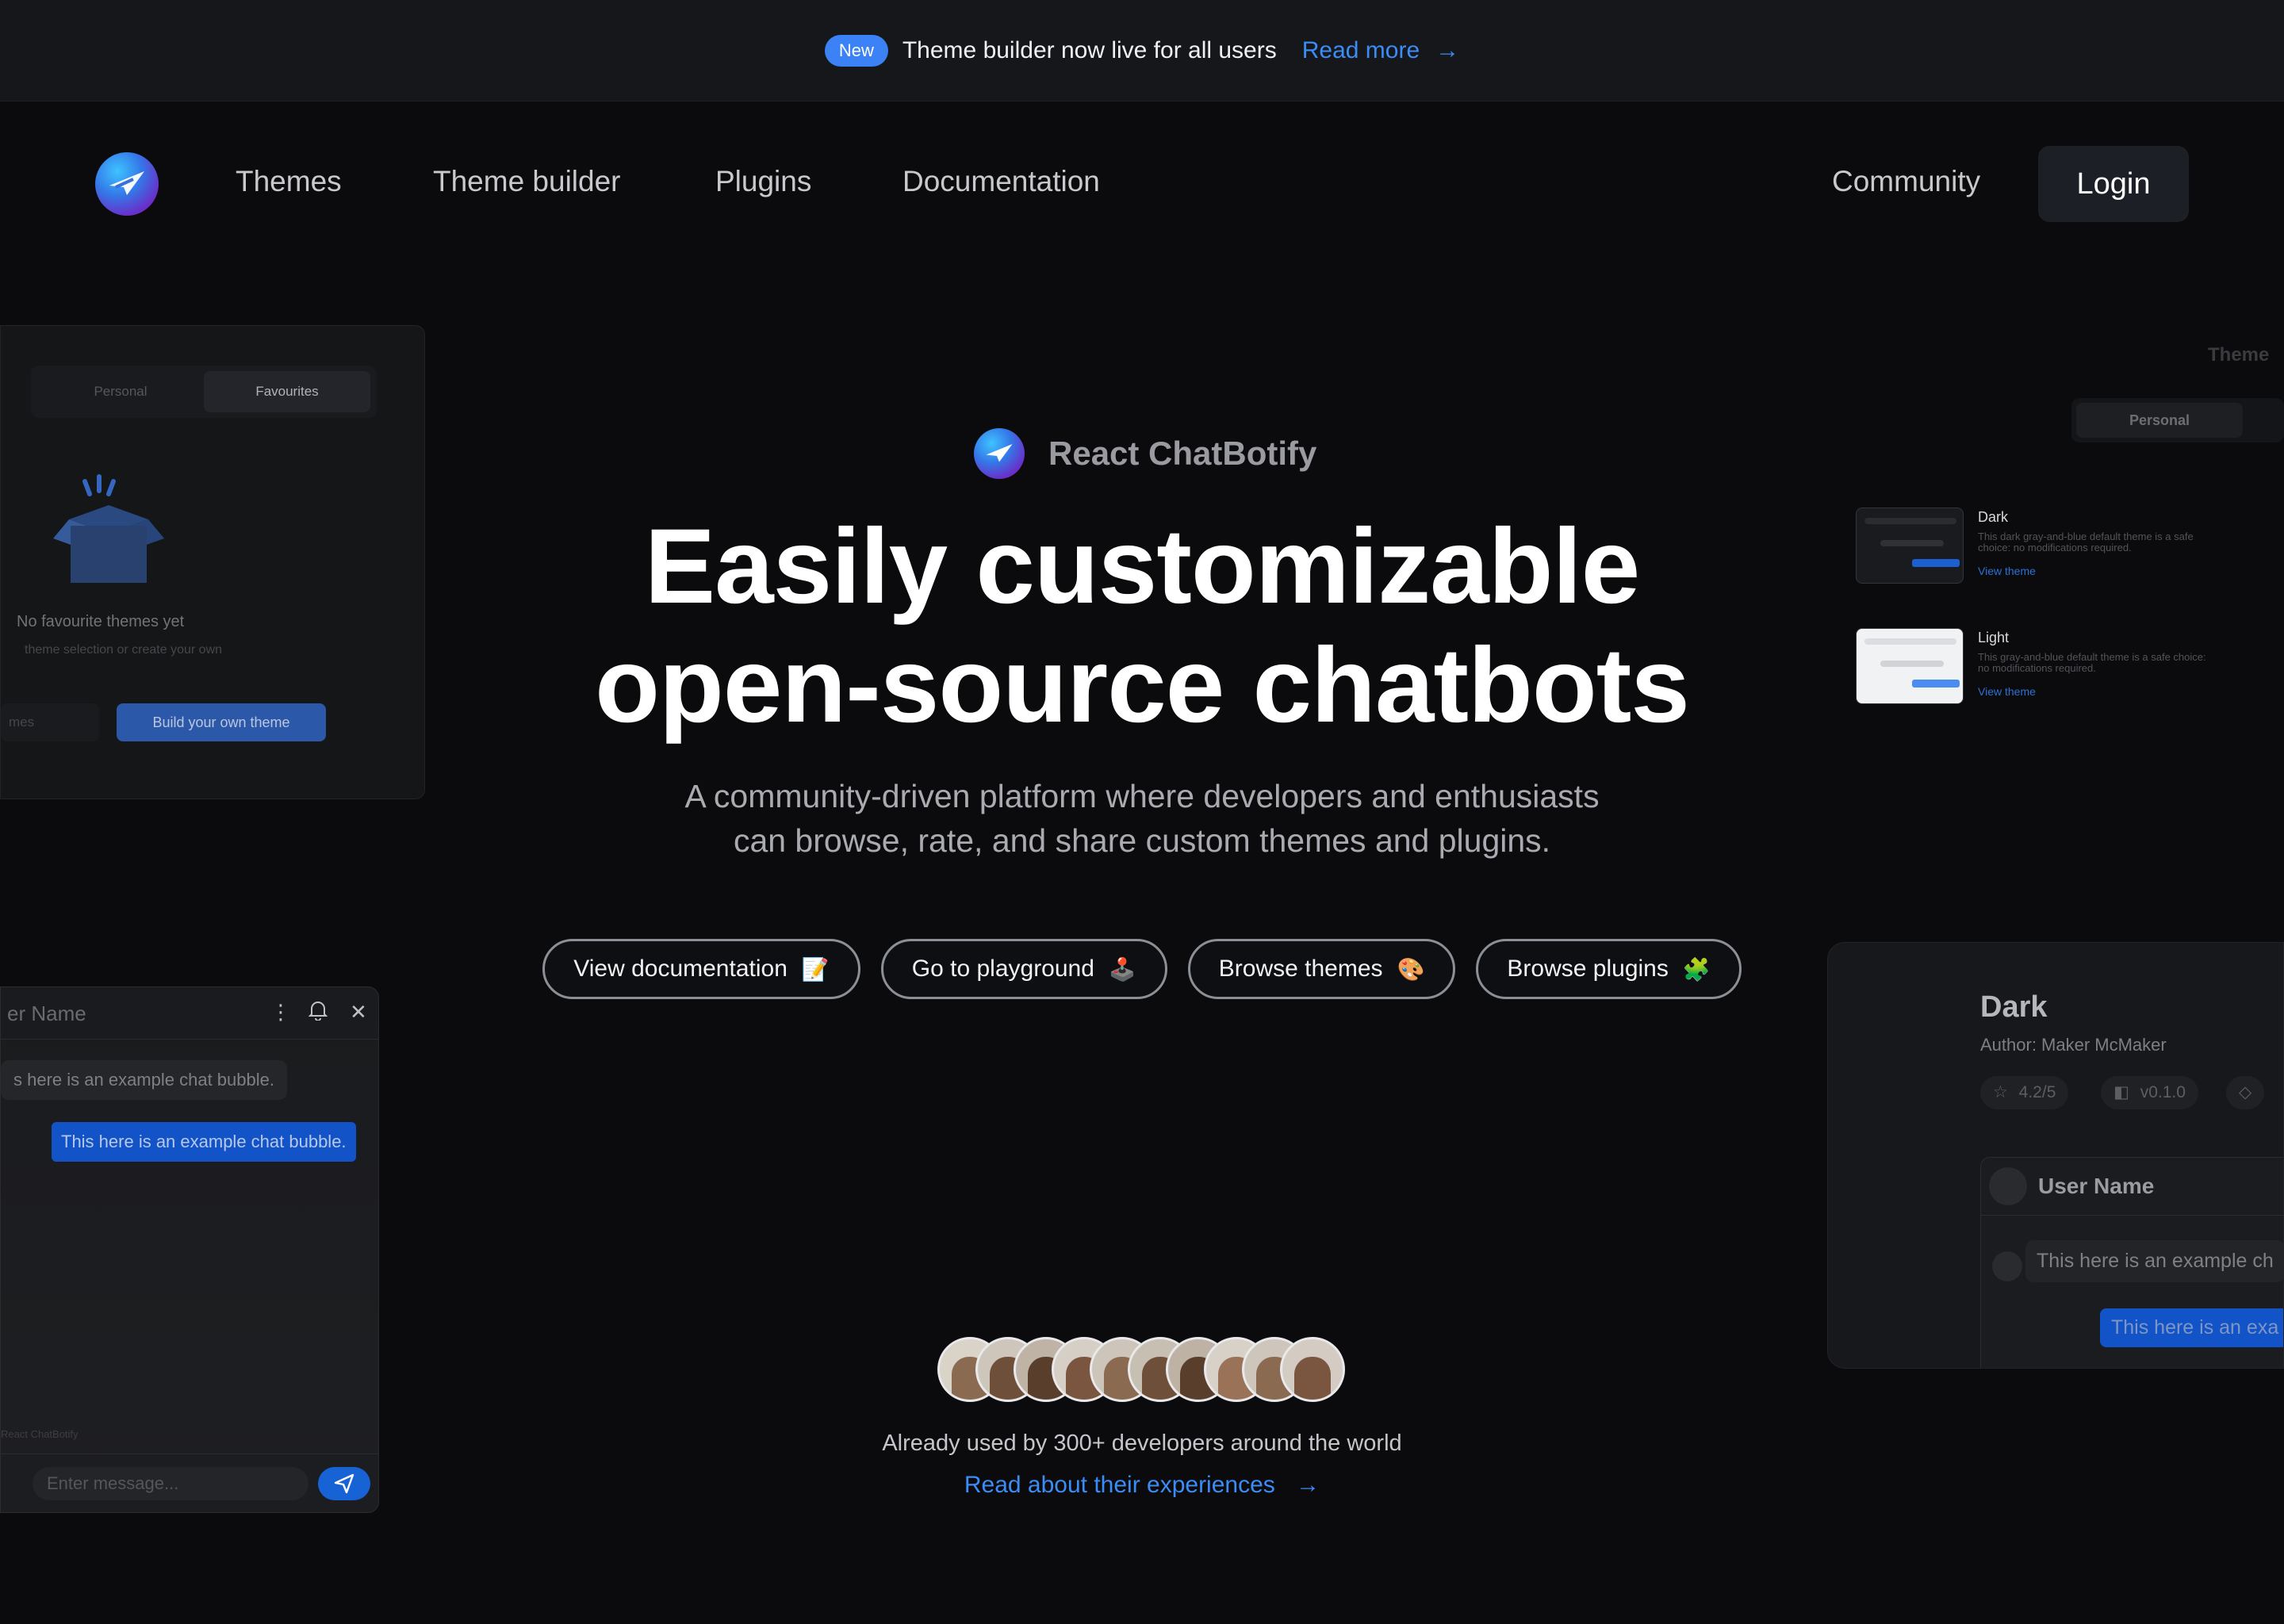  I want to click on cta-label: Browse plugins, so click(1588, 969).